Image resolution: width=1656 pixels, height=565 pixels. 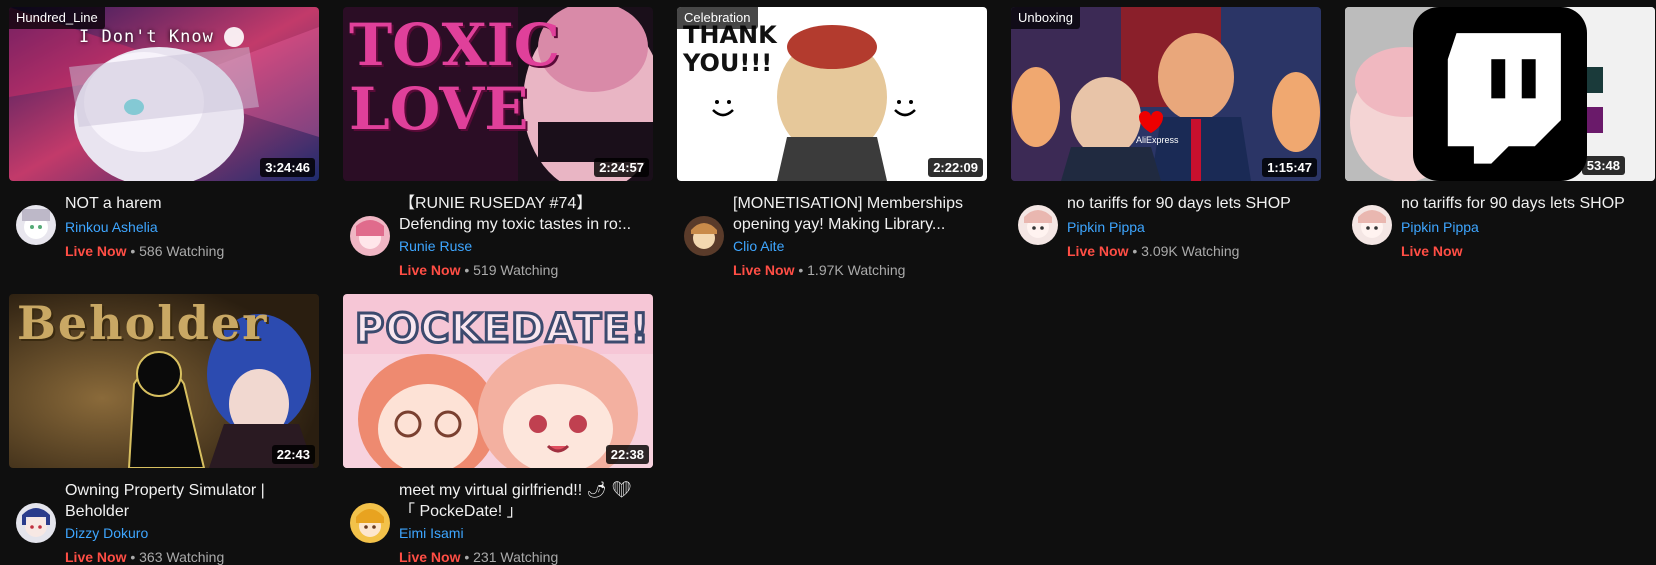 What do you see at coordinates (175, 557) in the screenshot?
I see `viewer-count: • 363 Watching` at bounding box center [175, 557].